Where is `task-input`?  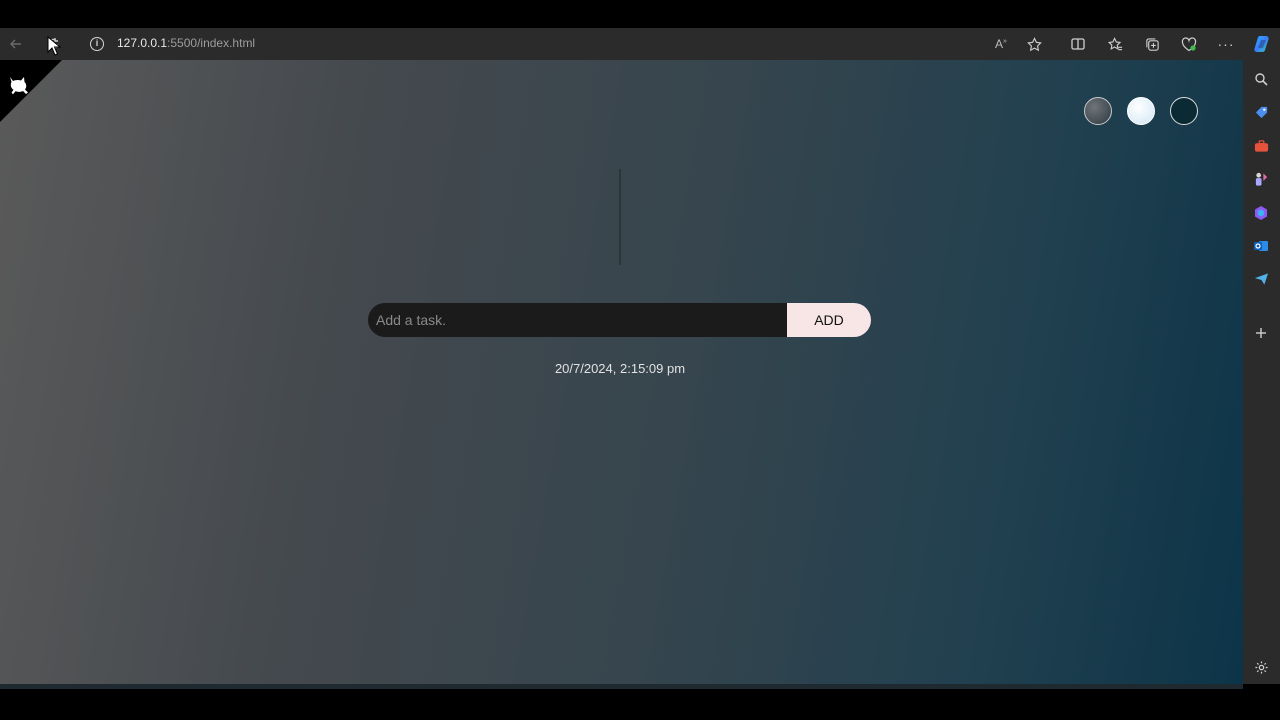 task-input is located at coordinates (578, 320).